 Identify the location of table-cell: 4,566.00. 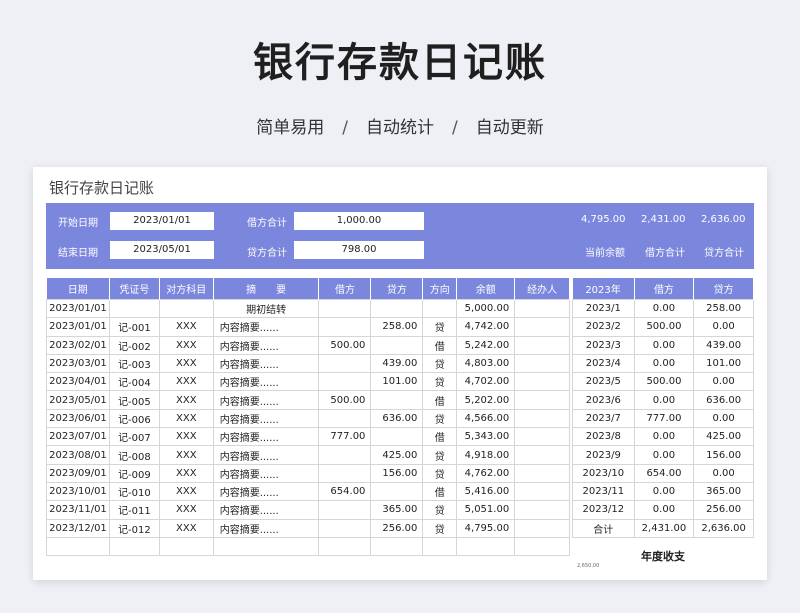
(486, 418).